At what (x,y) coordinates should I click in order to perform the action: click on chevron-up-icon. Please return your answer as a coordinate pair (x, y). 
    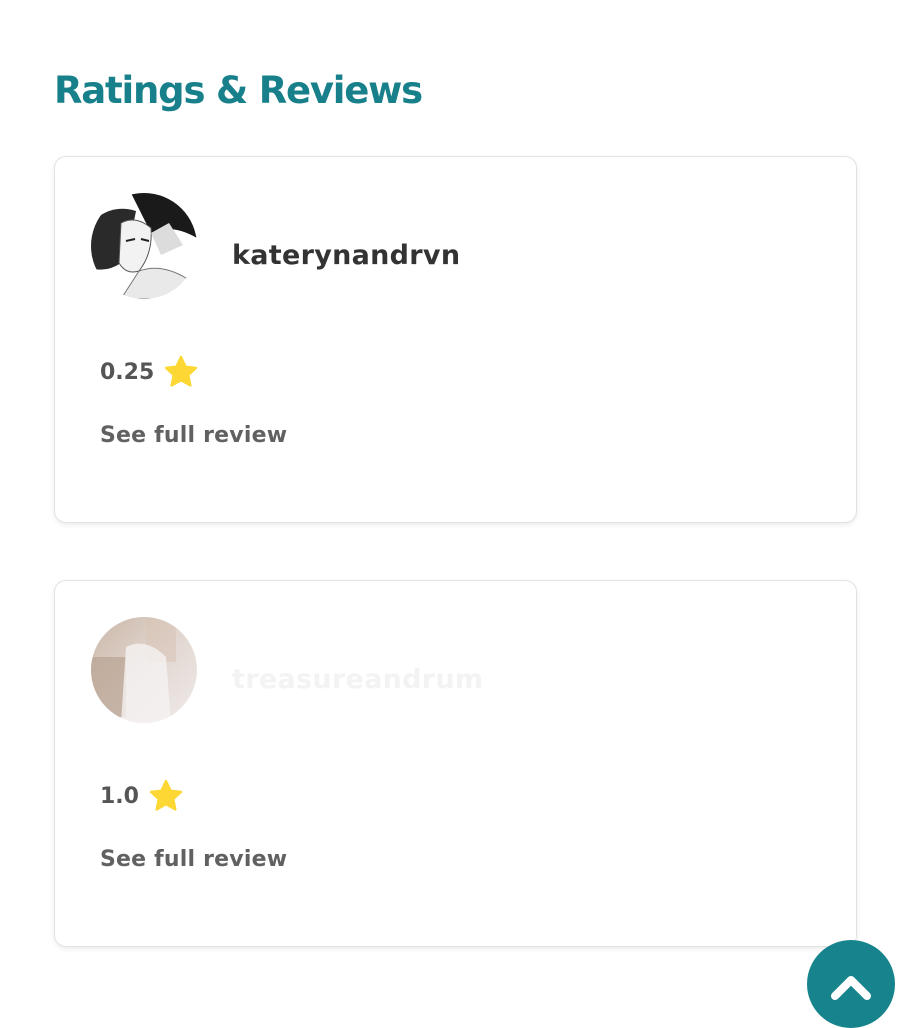
    Looking at the image, I should click on (851, 988).